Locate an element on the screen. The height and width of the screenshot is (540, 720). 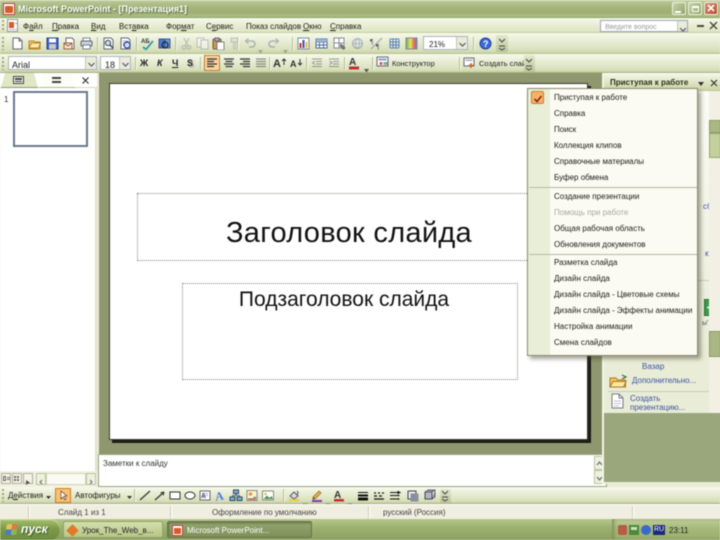
svg-text: A is located at coordinates (219, 495).